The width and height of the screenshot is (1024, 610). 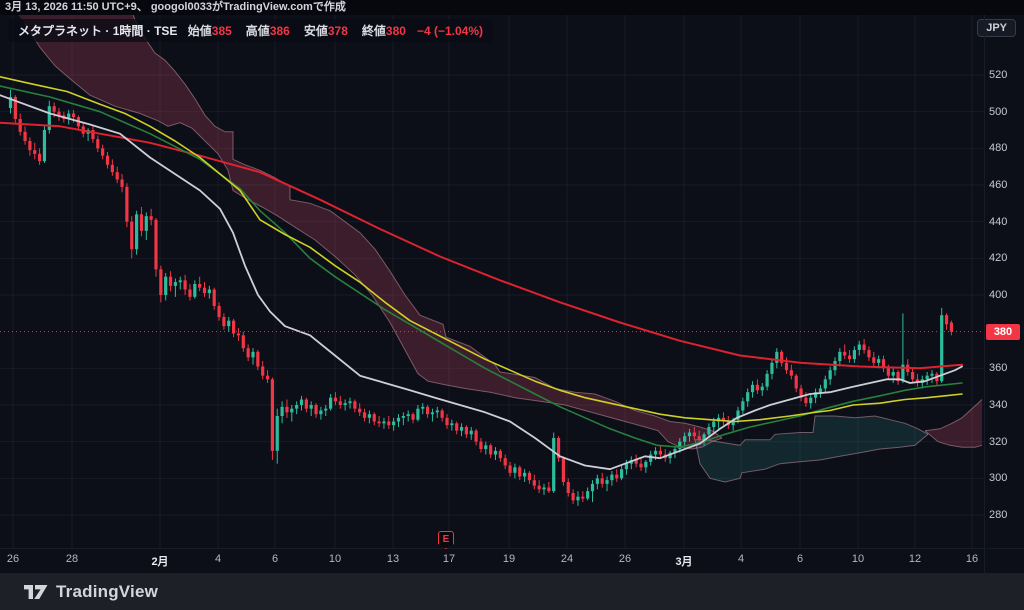 What do you see at coordinates (160, 562) in the screenshot?
I see `time-tick-label: 2月` at bounding box center [160, 562].